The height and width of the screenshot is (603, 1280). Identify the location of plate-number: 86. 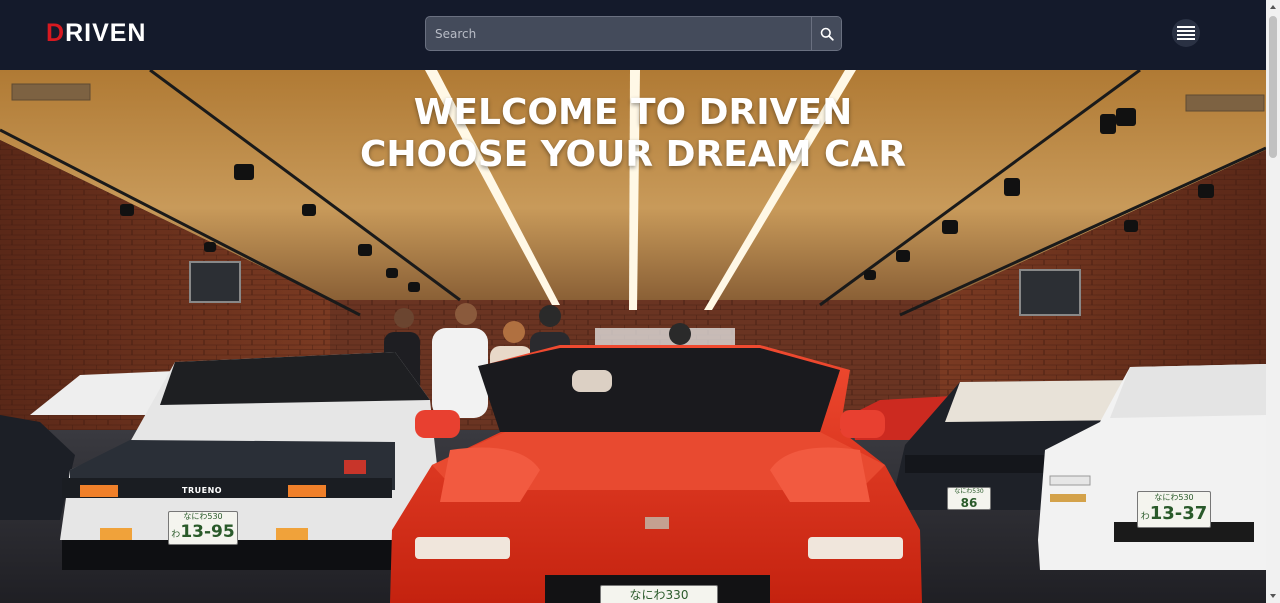
(969, 503).